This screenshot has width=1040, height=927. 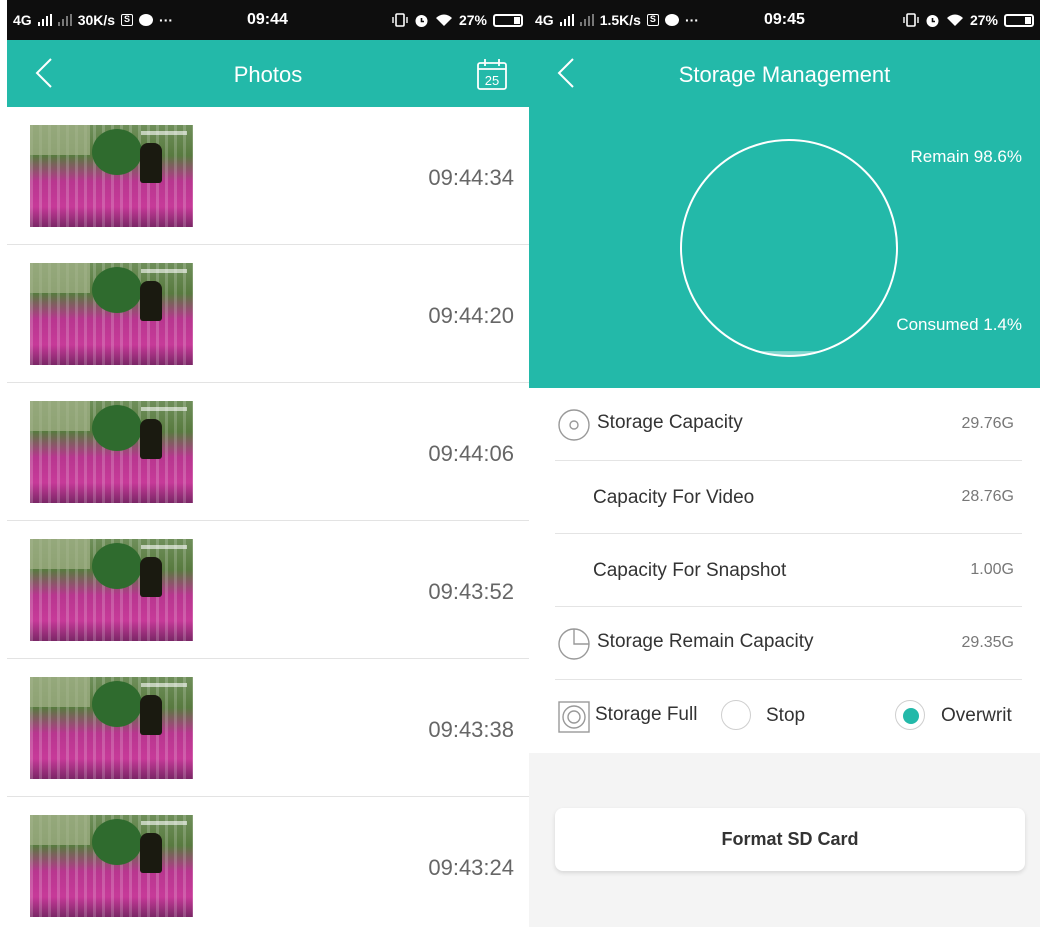 I want to click on status-bar: 4G 1.5K/s S ··· 09:45 27%, so click(x=784, y=20).